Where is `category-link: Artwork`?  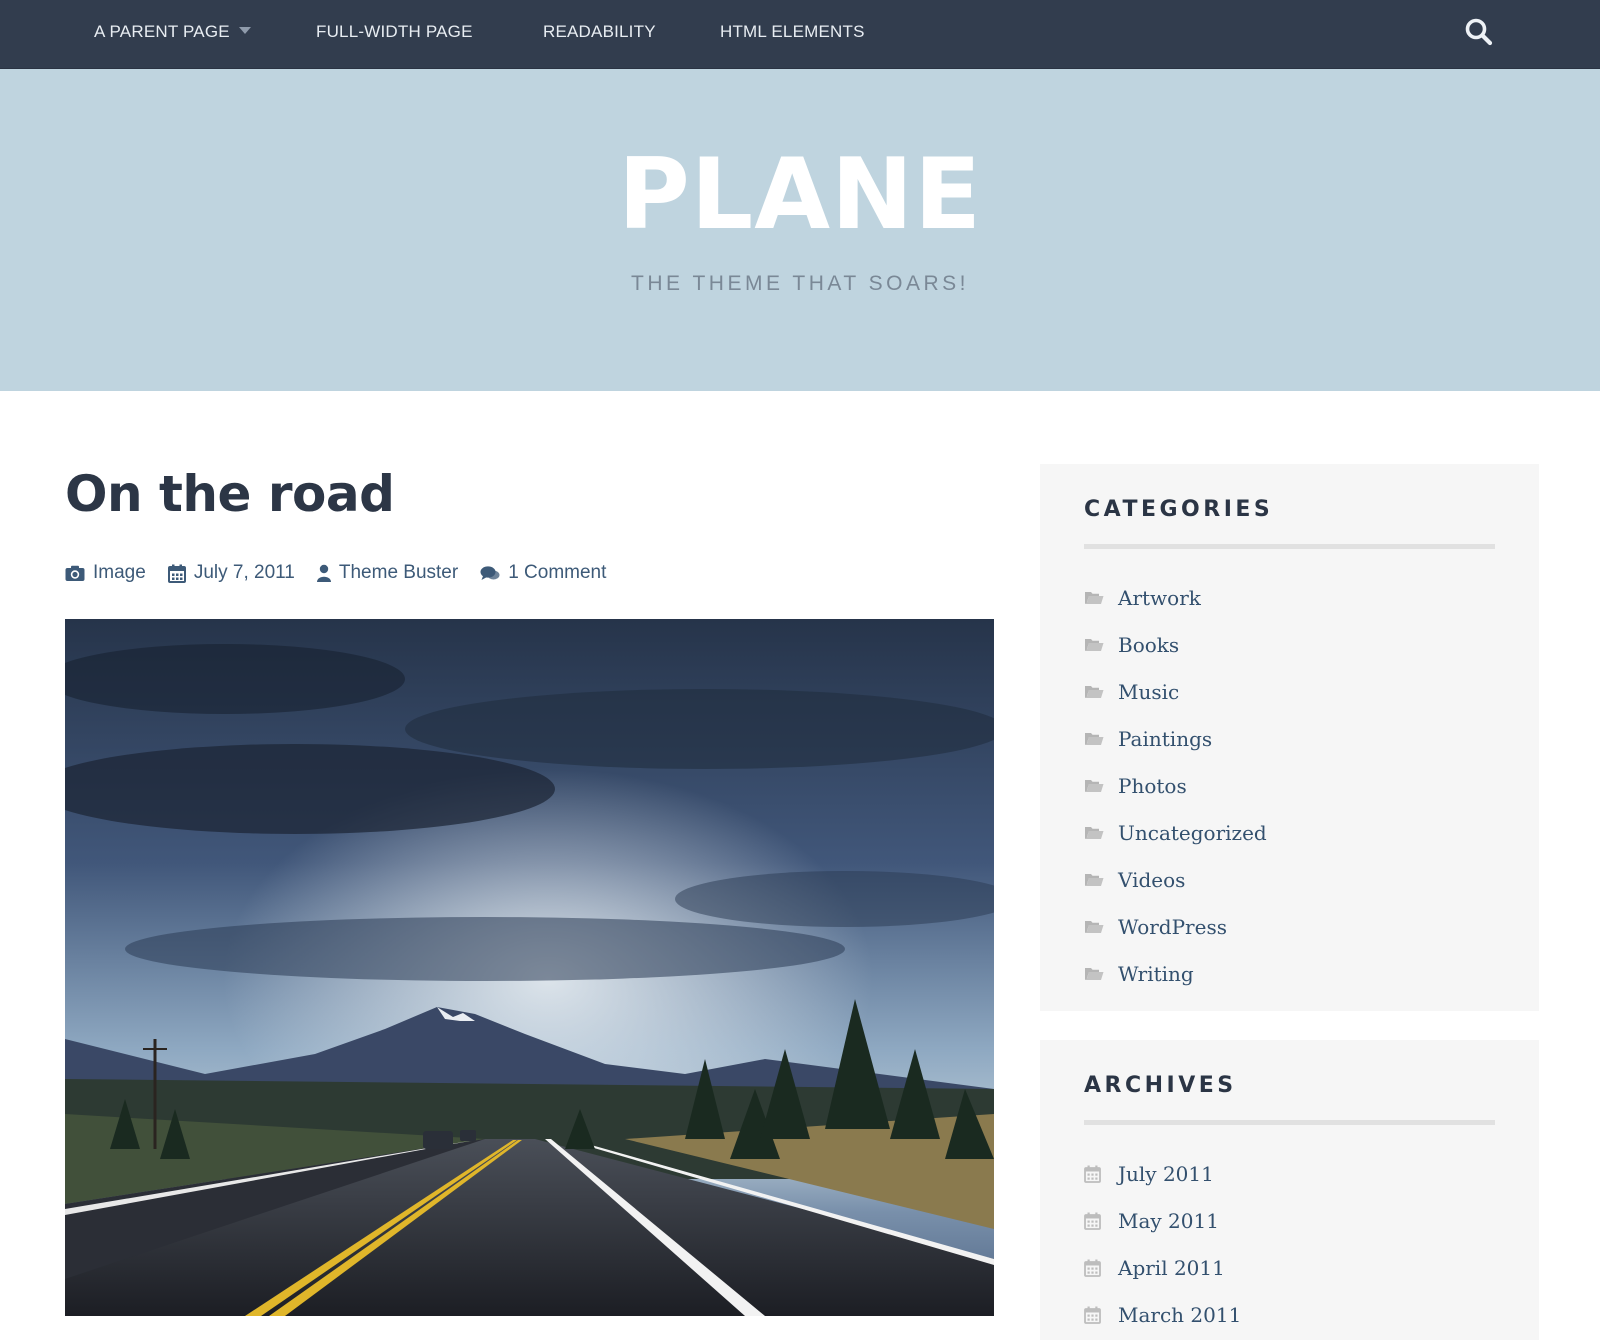
category-link: Artwork is located at coordinates (1175, 597).